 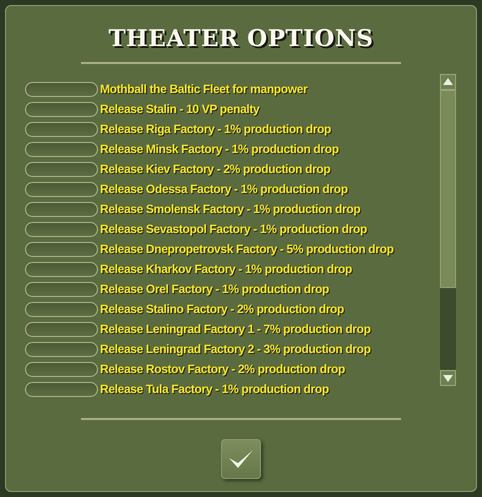 What do you see at coordinates (448, 82) in the screenshot?
I see `scroll-up-icon` at bounding box center [448, 82].